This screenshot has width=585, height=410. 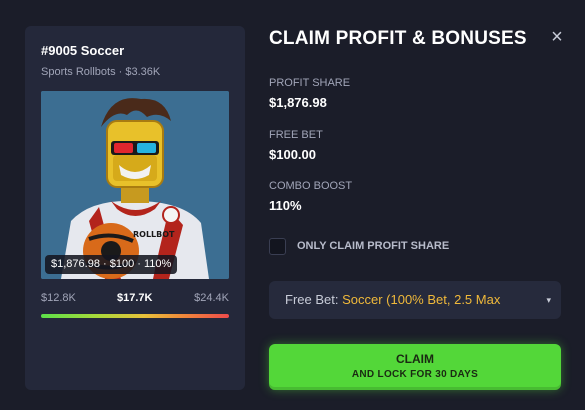 What do you see at coordinates (154, 234) in the screenshot?
I see `jersey-text: ROLLBOT` at bounding box center [154, 234].